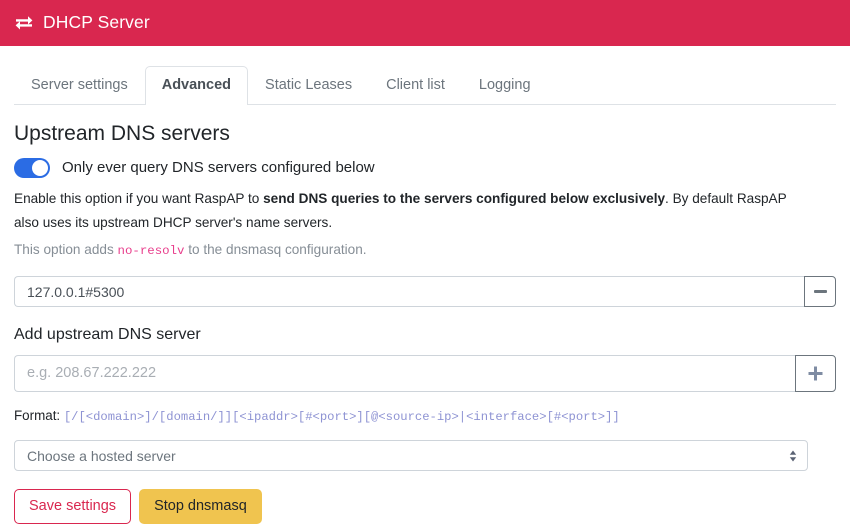 Image resolution: width=850 pixels, height=524 pixels. What do you see at coordinates (73, 506) in the screenshot?
I see `save-settings-button: Save settings` at bounding box center [73, 506].